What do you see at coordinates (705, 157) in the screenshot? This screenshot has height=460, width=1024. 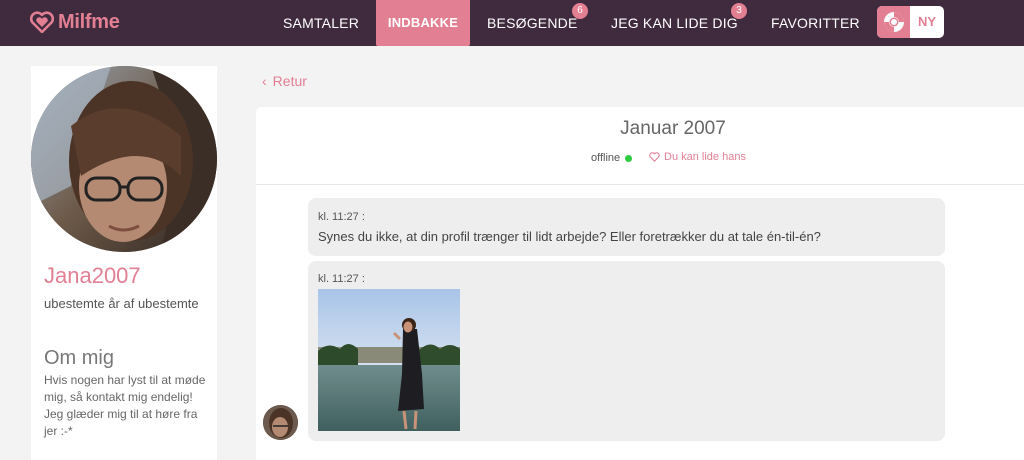 I see `like-label: Du kan lide hans` at bounding box center [705, 157].